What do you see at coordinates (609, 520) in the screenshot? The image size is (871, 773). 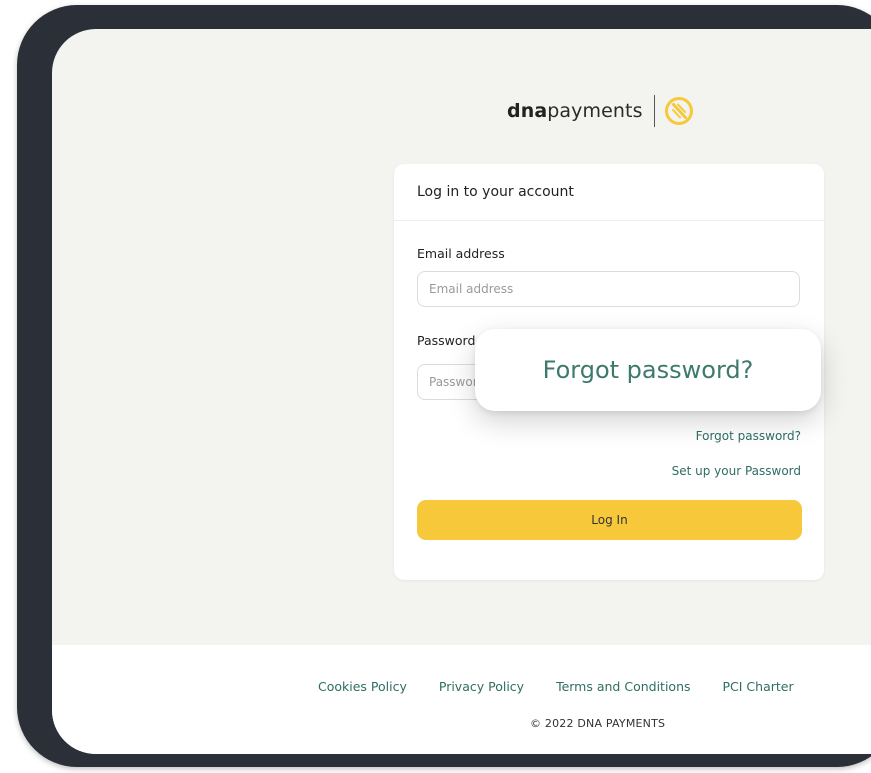 I see `login-button: Log In` at bounding box center [609, 520].